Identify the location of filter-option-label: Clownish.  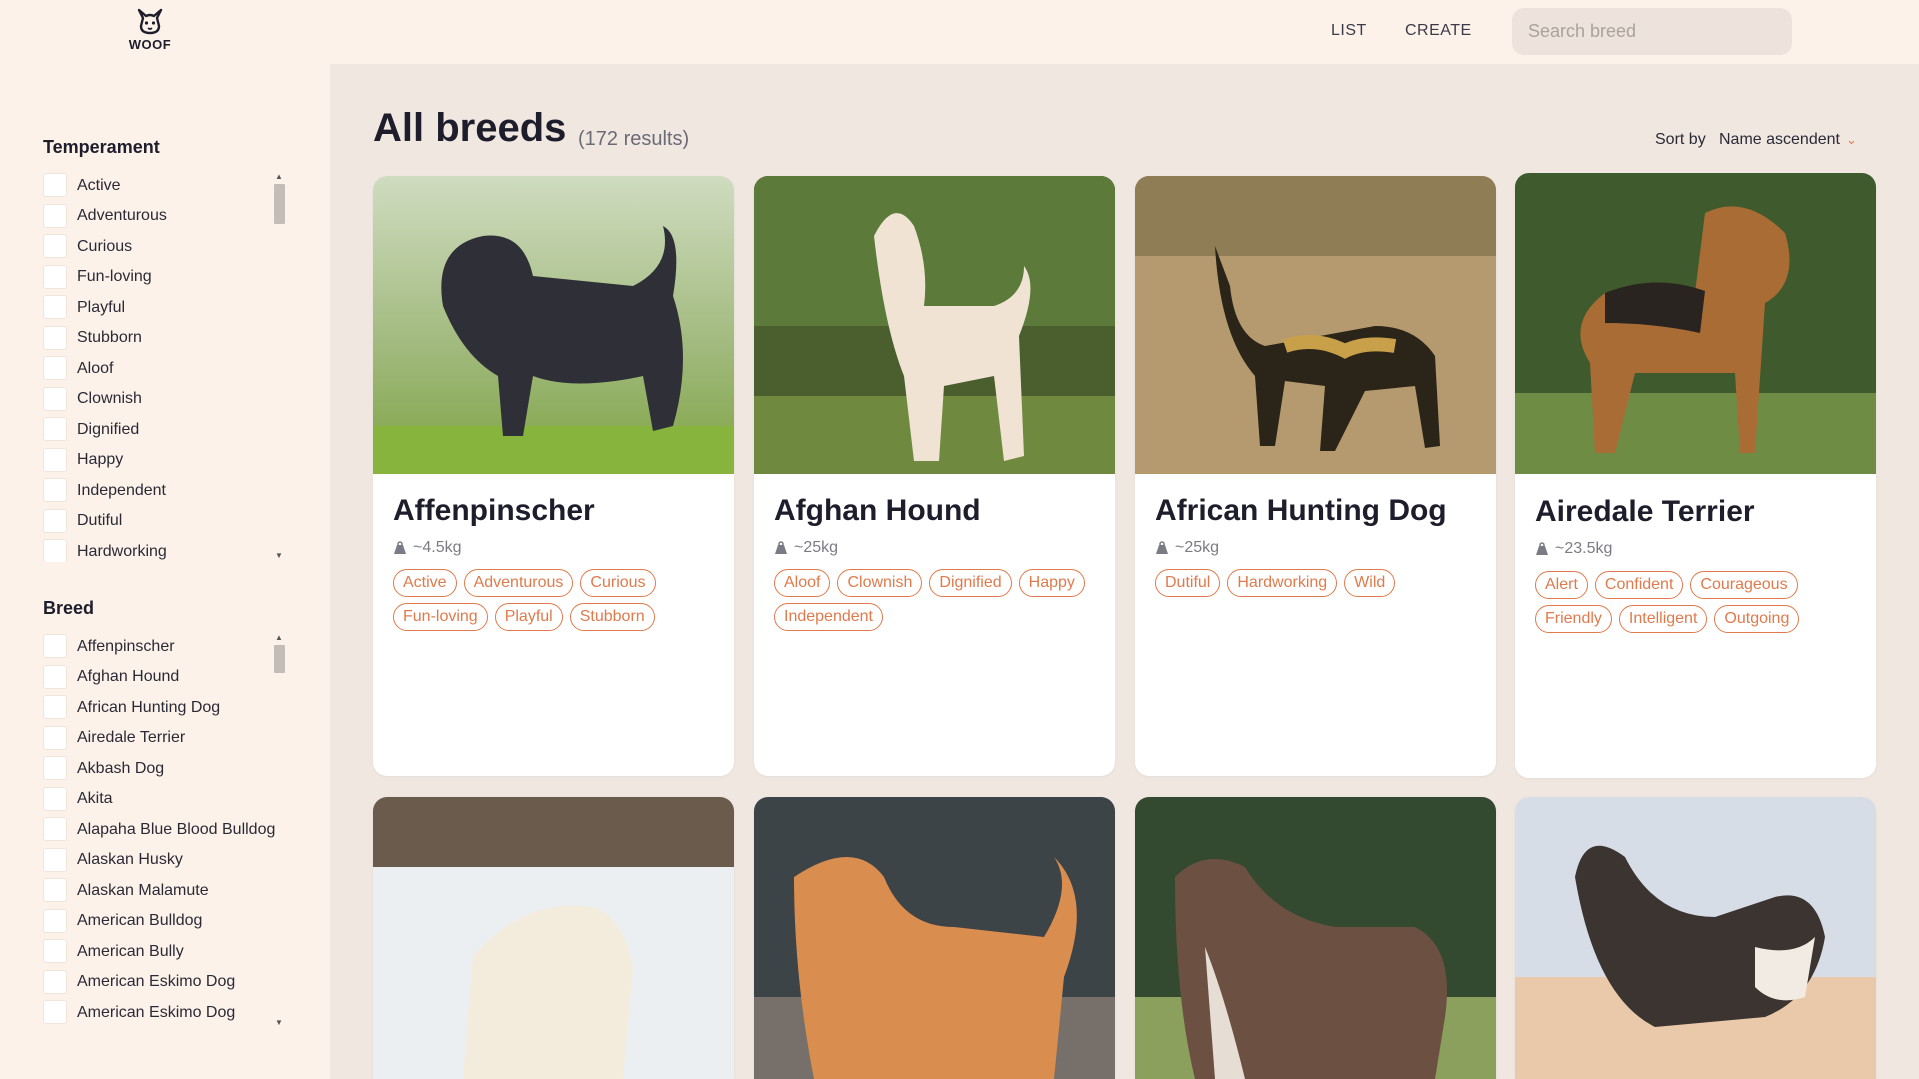
(109, 399).